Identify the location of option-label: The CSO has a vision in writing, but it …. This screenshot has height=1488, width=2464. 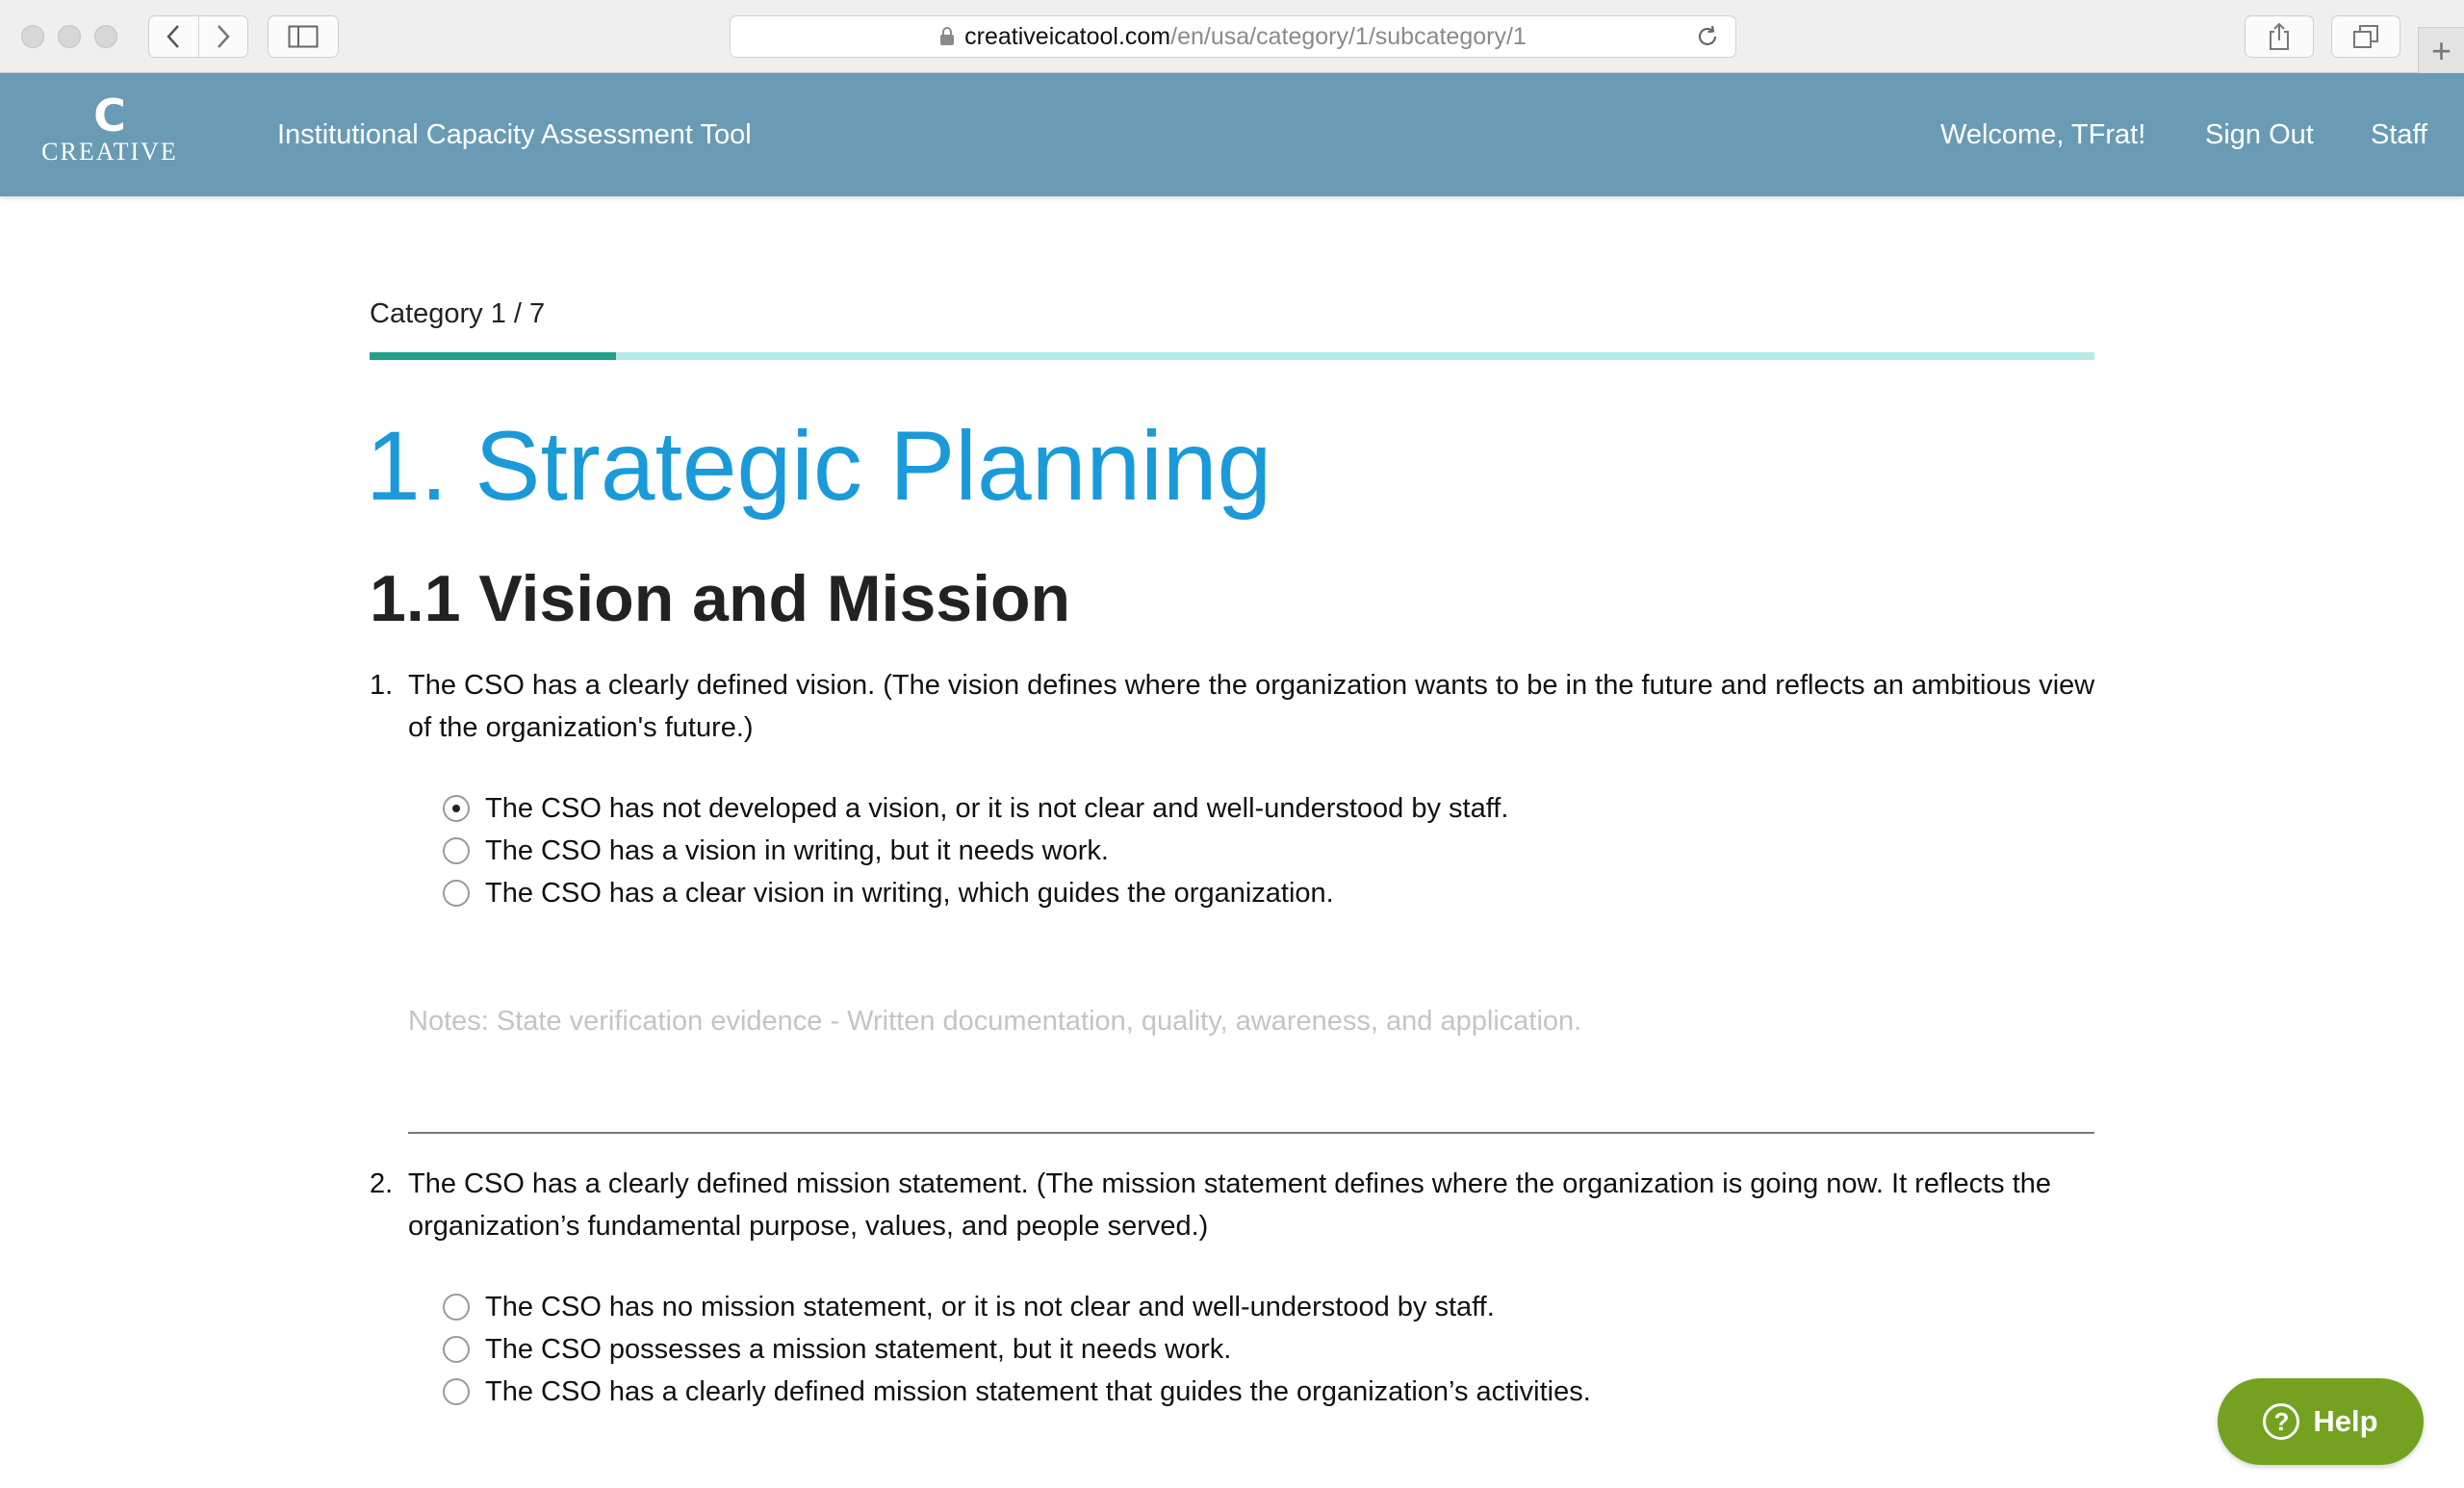
(797, 850).